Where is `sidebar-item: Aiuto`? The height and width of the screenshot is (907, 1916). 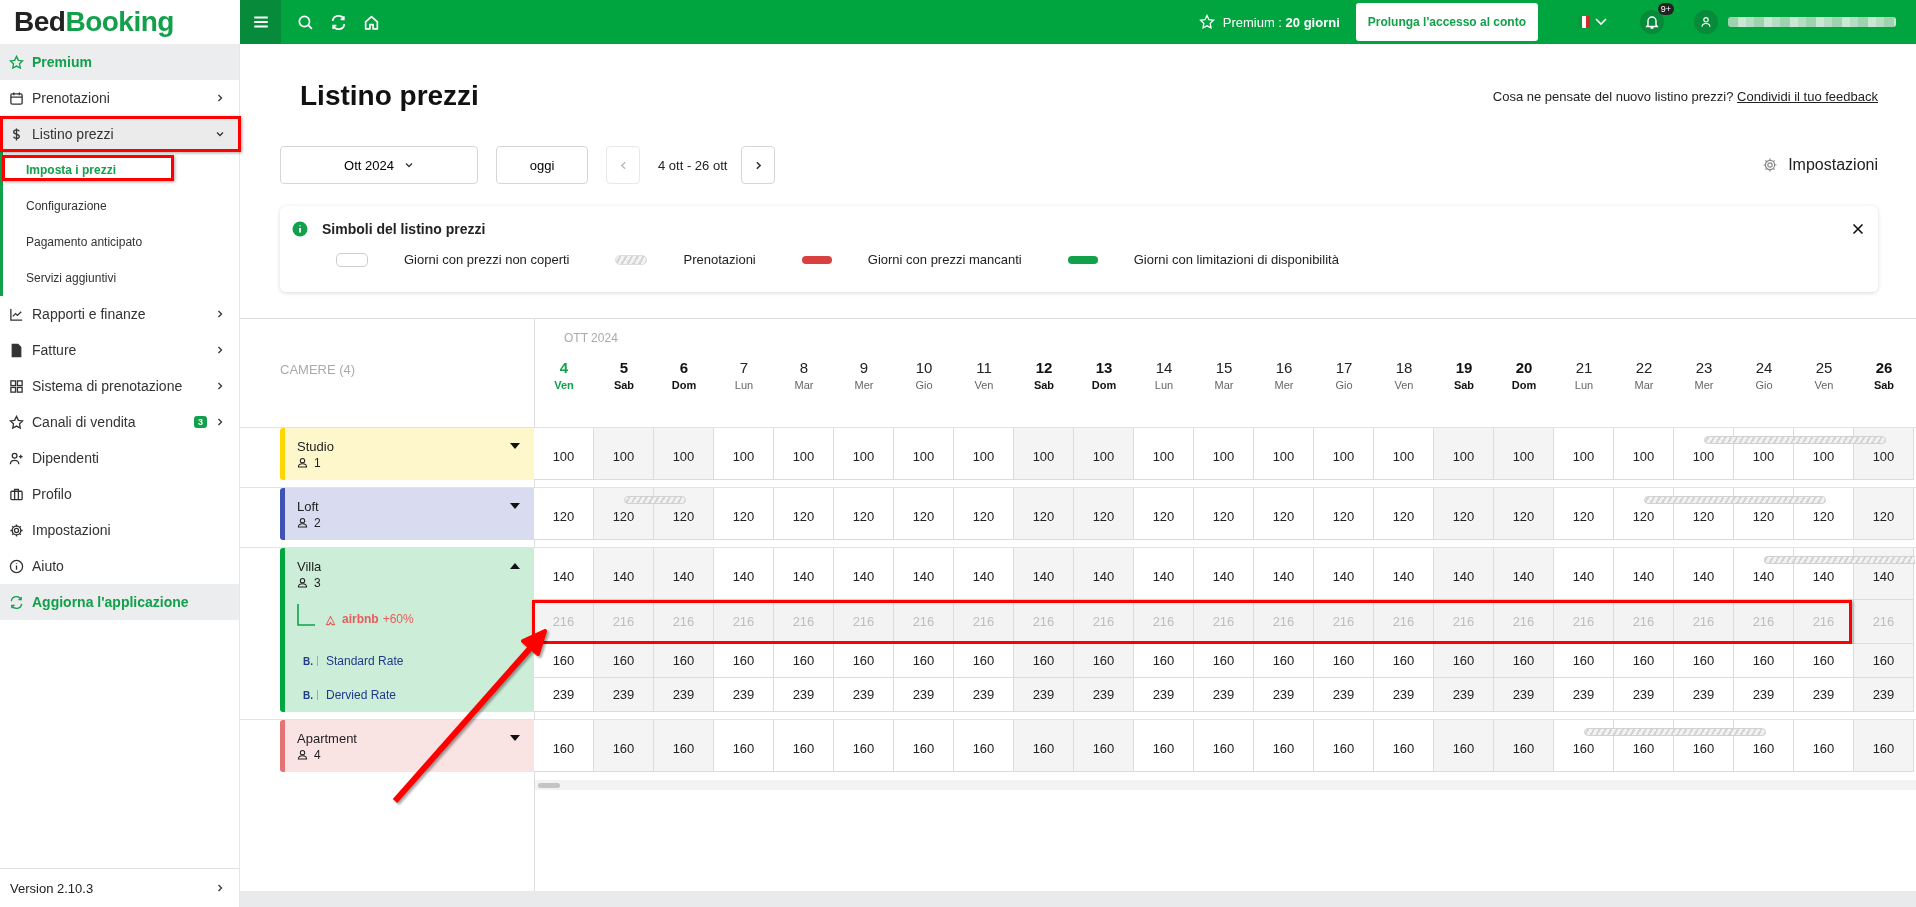
sidebar-item: Aiuto is located at coordinates (119, 566).